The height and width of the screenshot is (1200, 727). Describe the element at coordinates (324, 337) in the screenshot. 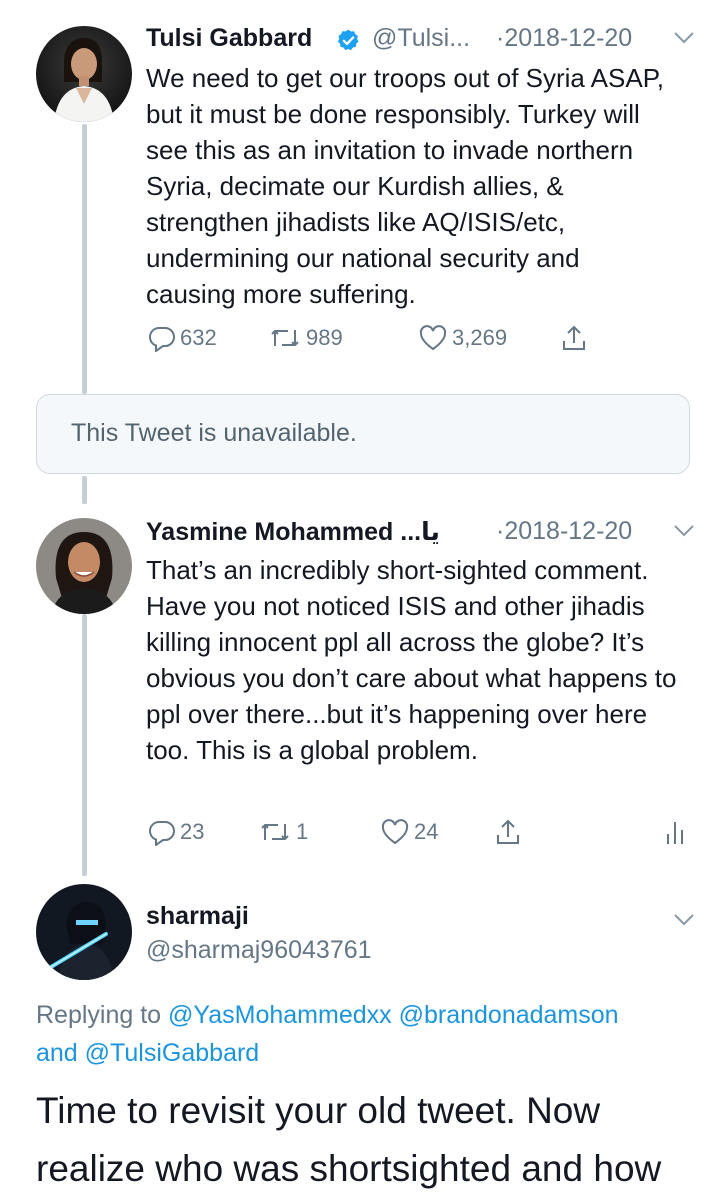

I see `retweet-count: 989` at that location.